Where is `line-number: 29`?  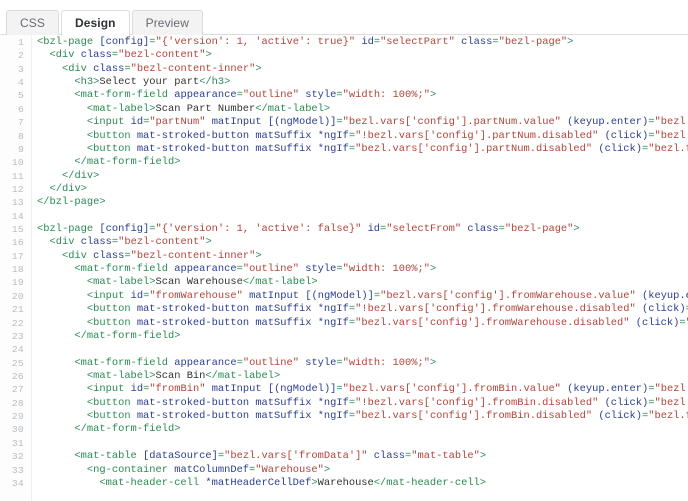 line-number: 29 is located at coordinates (17, 417).